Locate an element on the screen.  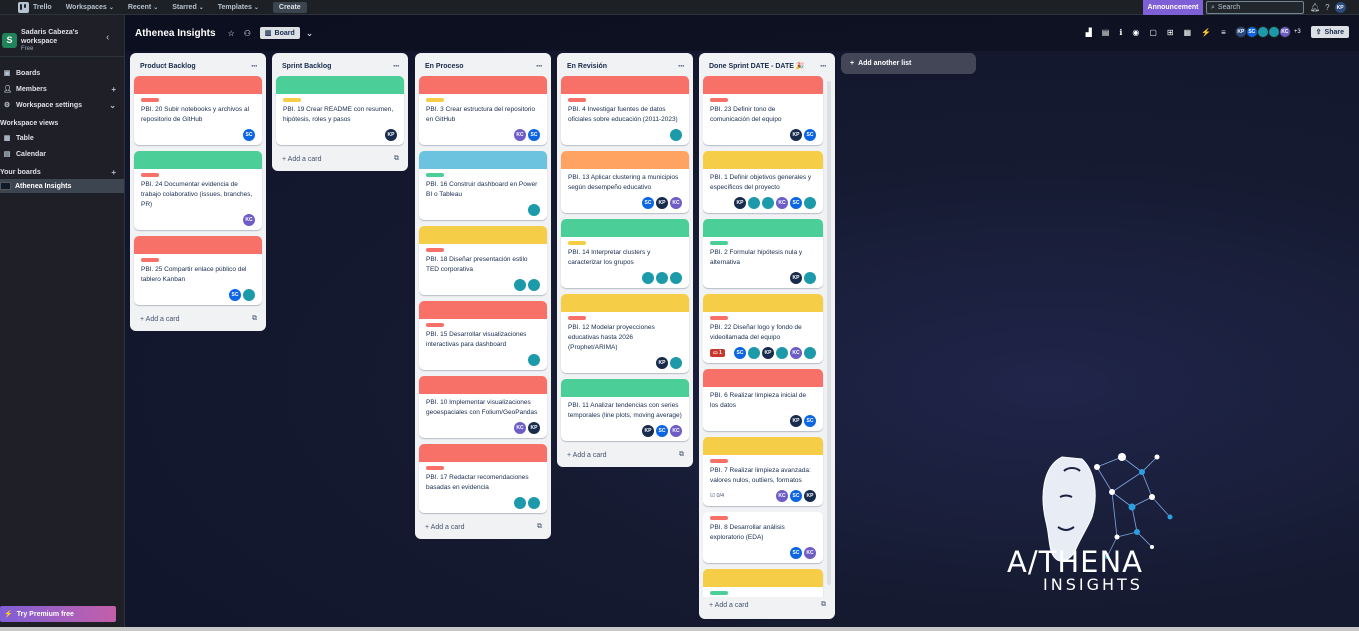
try-premium-button: ⚡ Try Premium free is located at coordinates (58, 614).